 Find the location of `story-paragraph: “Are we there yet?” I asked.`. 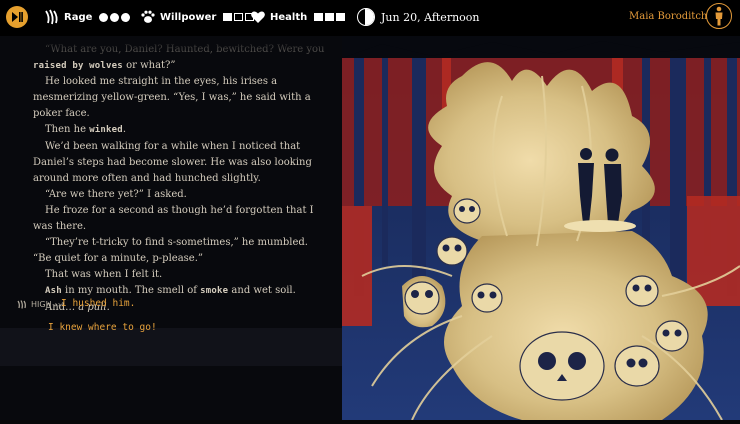

story-paragraph: “Are we there yet?” I asked. is located at coordinates (179, 195).